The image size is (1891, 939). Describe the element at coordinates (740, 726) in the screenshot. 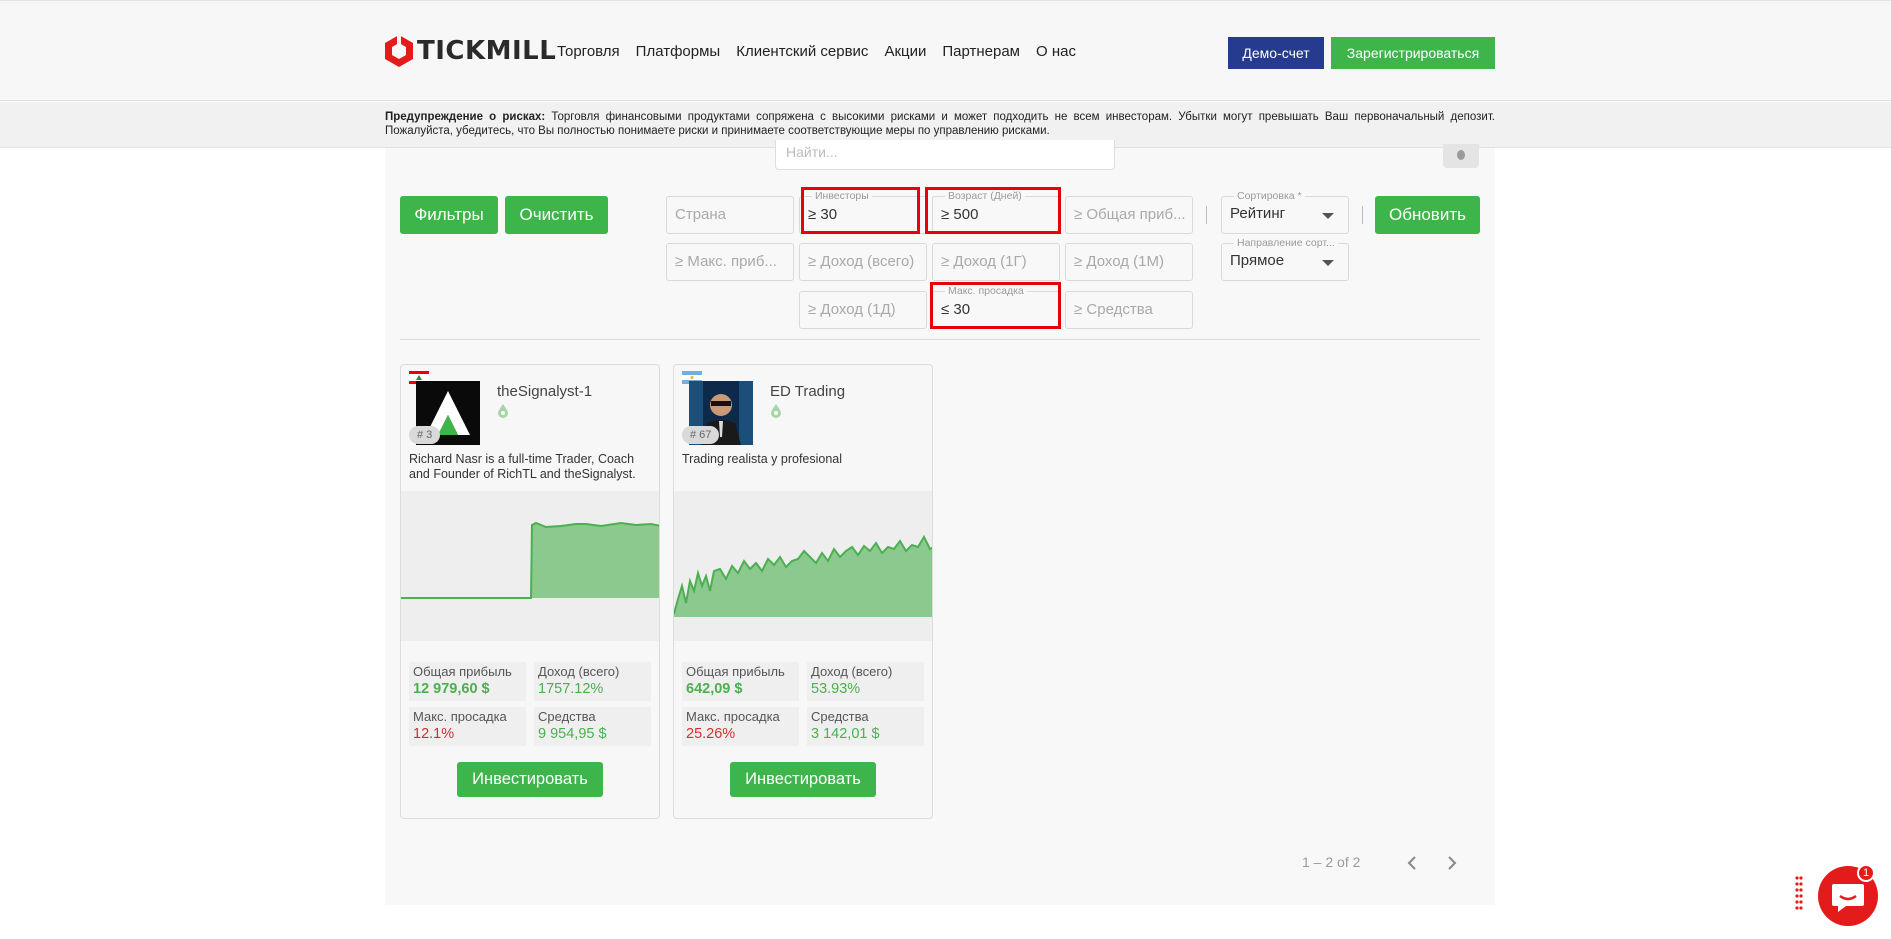

I see `max-drawdown-stat: Макс. просадка 25.26%` at that location.